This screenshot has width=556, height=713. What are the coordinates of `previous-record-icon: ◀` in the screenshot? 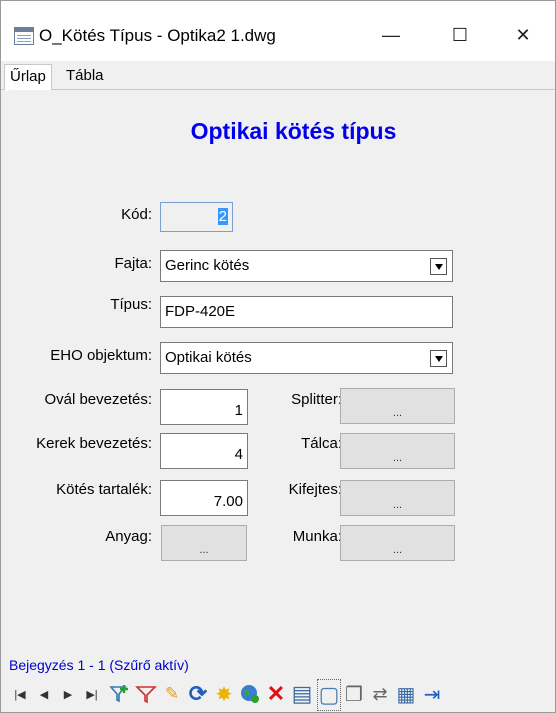 It's located at (44, 694).